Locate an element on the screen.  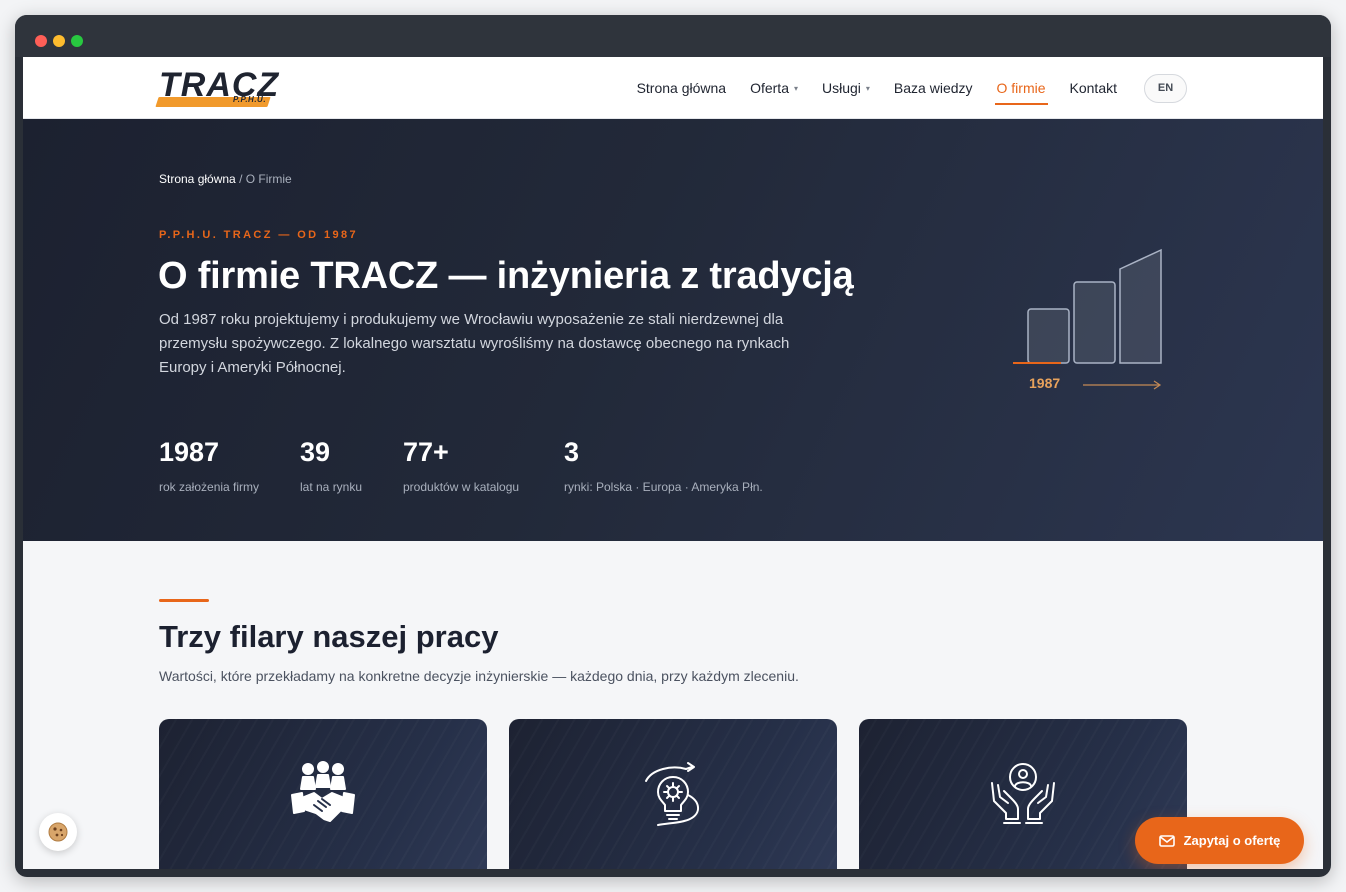
nav-item-home: Strona główna is located at coordinates (682, 88).